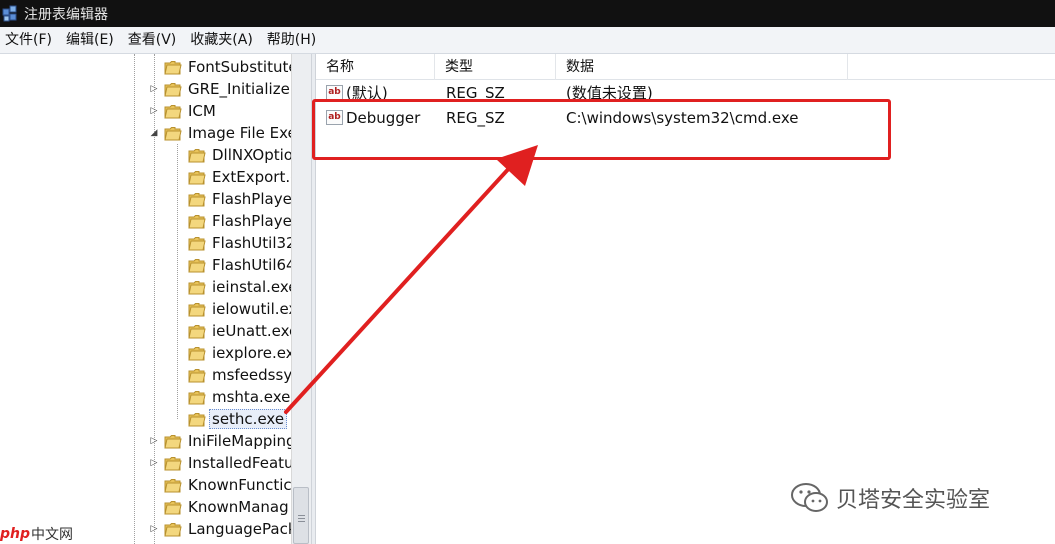 The width and height of the screenshot is (1055, 544). I want to click on string-value-icon: ab, so click(334, 92).